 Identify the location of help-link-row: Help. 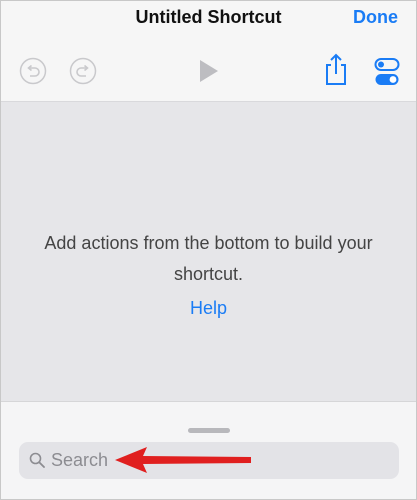
(208, 308).